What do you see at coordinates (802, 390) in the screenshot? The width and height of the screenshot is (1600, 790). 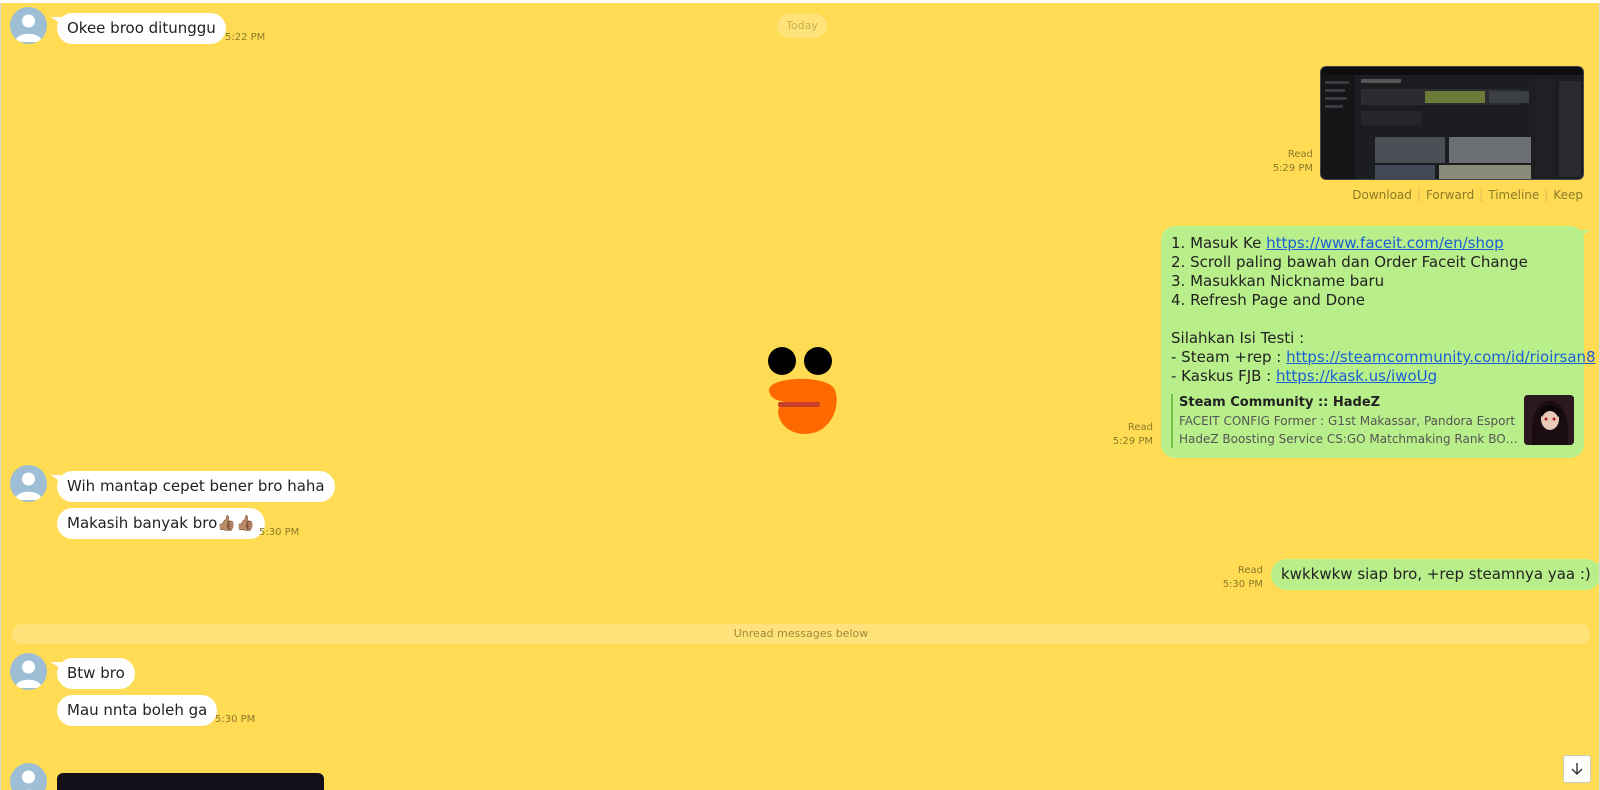 I see `duck-mascot-icon` at bounding box center [802, 390].